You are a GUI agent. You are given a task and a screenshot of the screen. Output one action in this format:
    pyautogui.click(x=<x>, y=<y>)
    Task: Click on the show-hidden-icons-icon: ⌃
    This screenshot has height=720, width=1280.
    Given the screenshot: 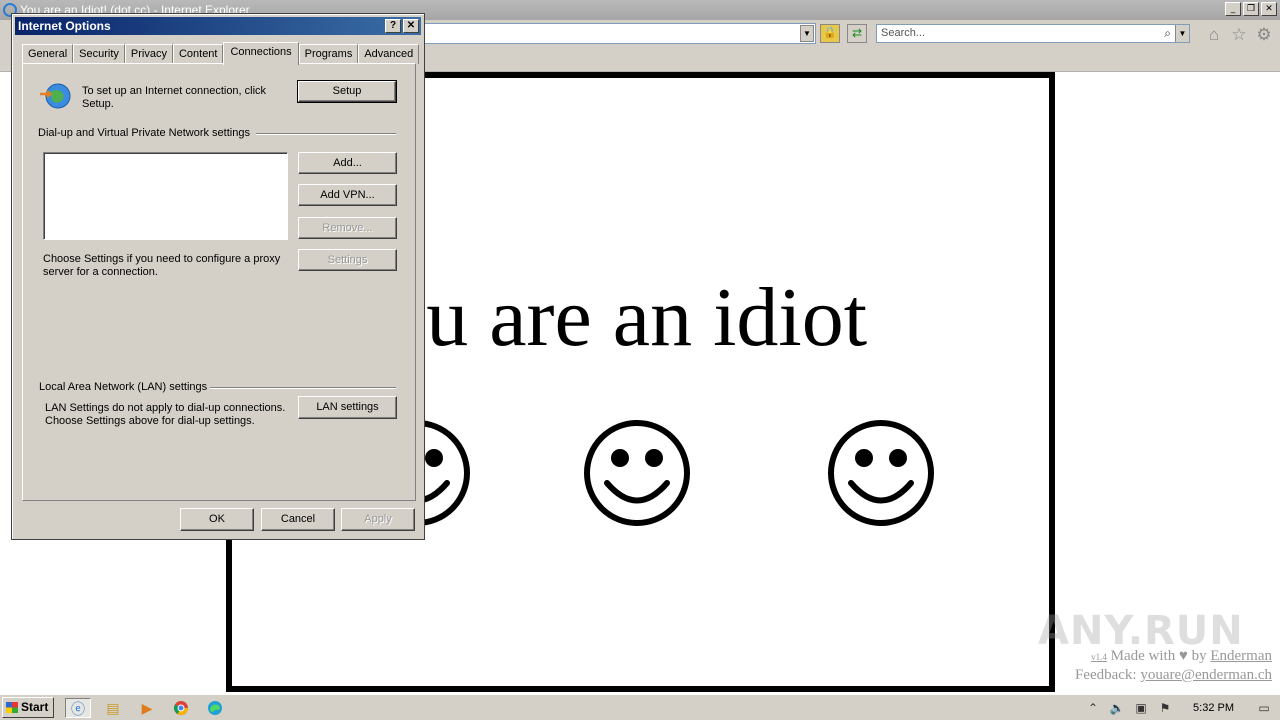 What is the action you would take?
    pyautogui.click(x=1093, y=708)
    